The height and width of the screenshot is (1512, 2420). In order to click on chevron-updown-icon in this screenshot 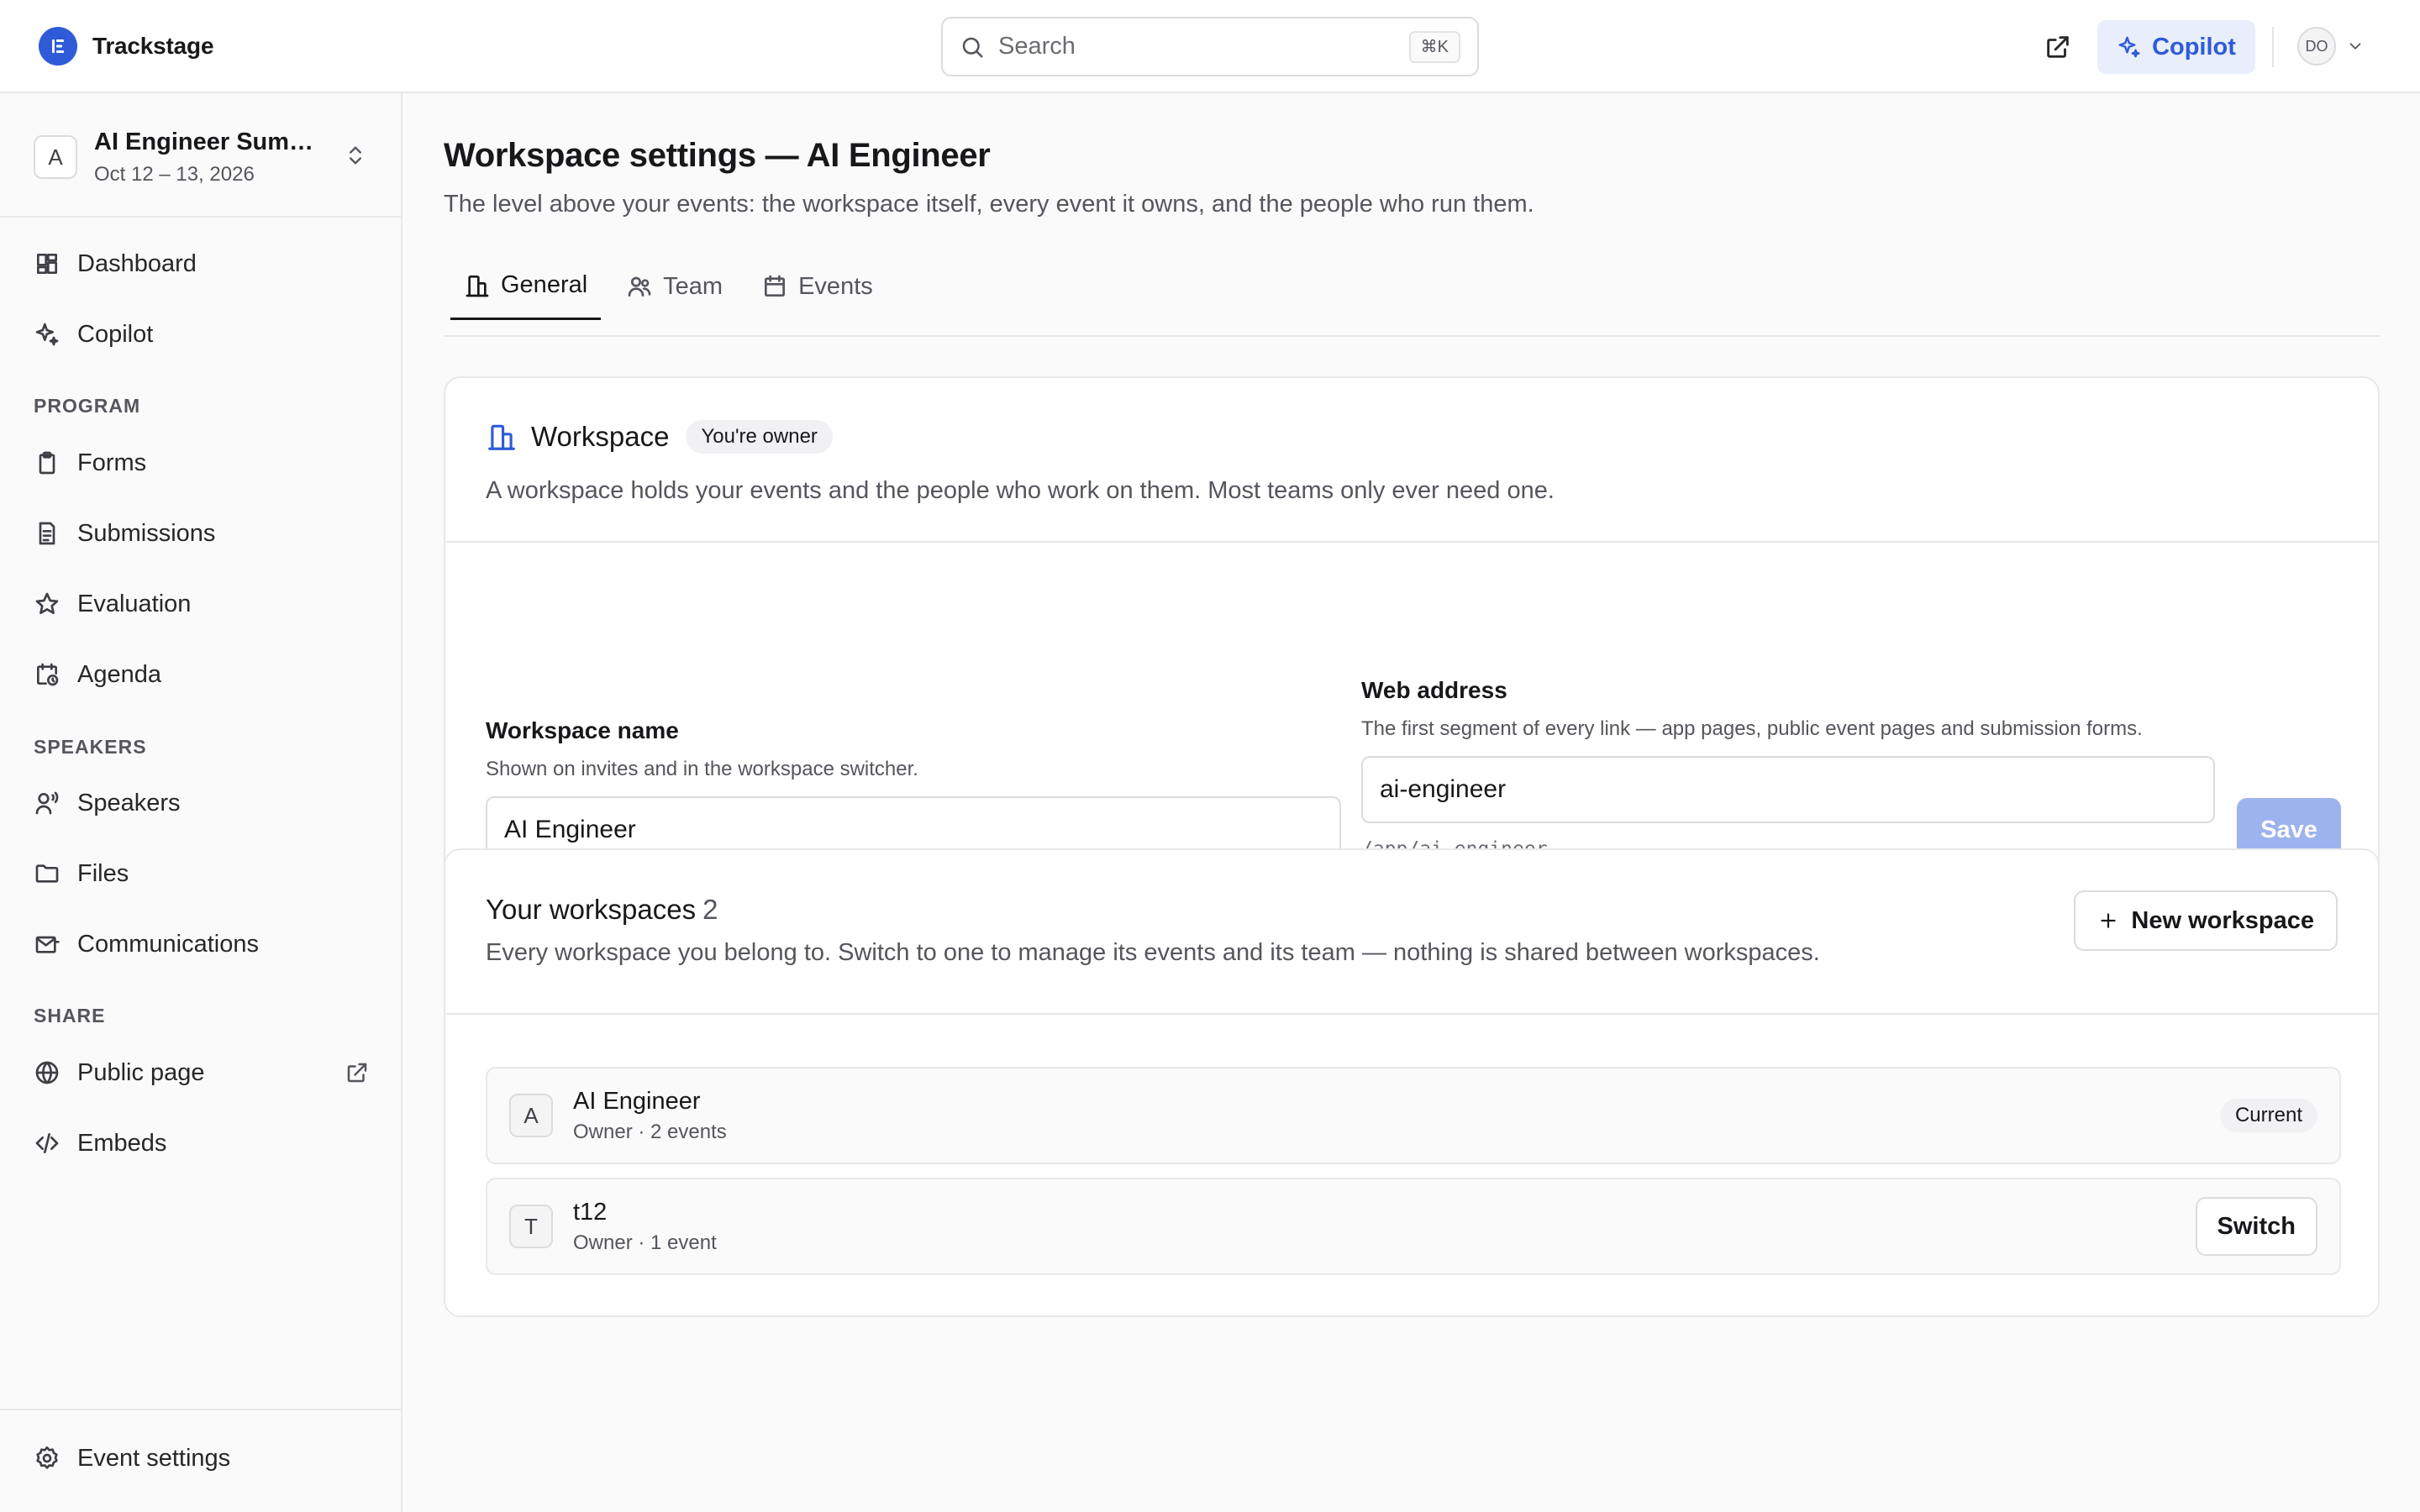, I will do `click(355, 155)`.